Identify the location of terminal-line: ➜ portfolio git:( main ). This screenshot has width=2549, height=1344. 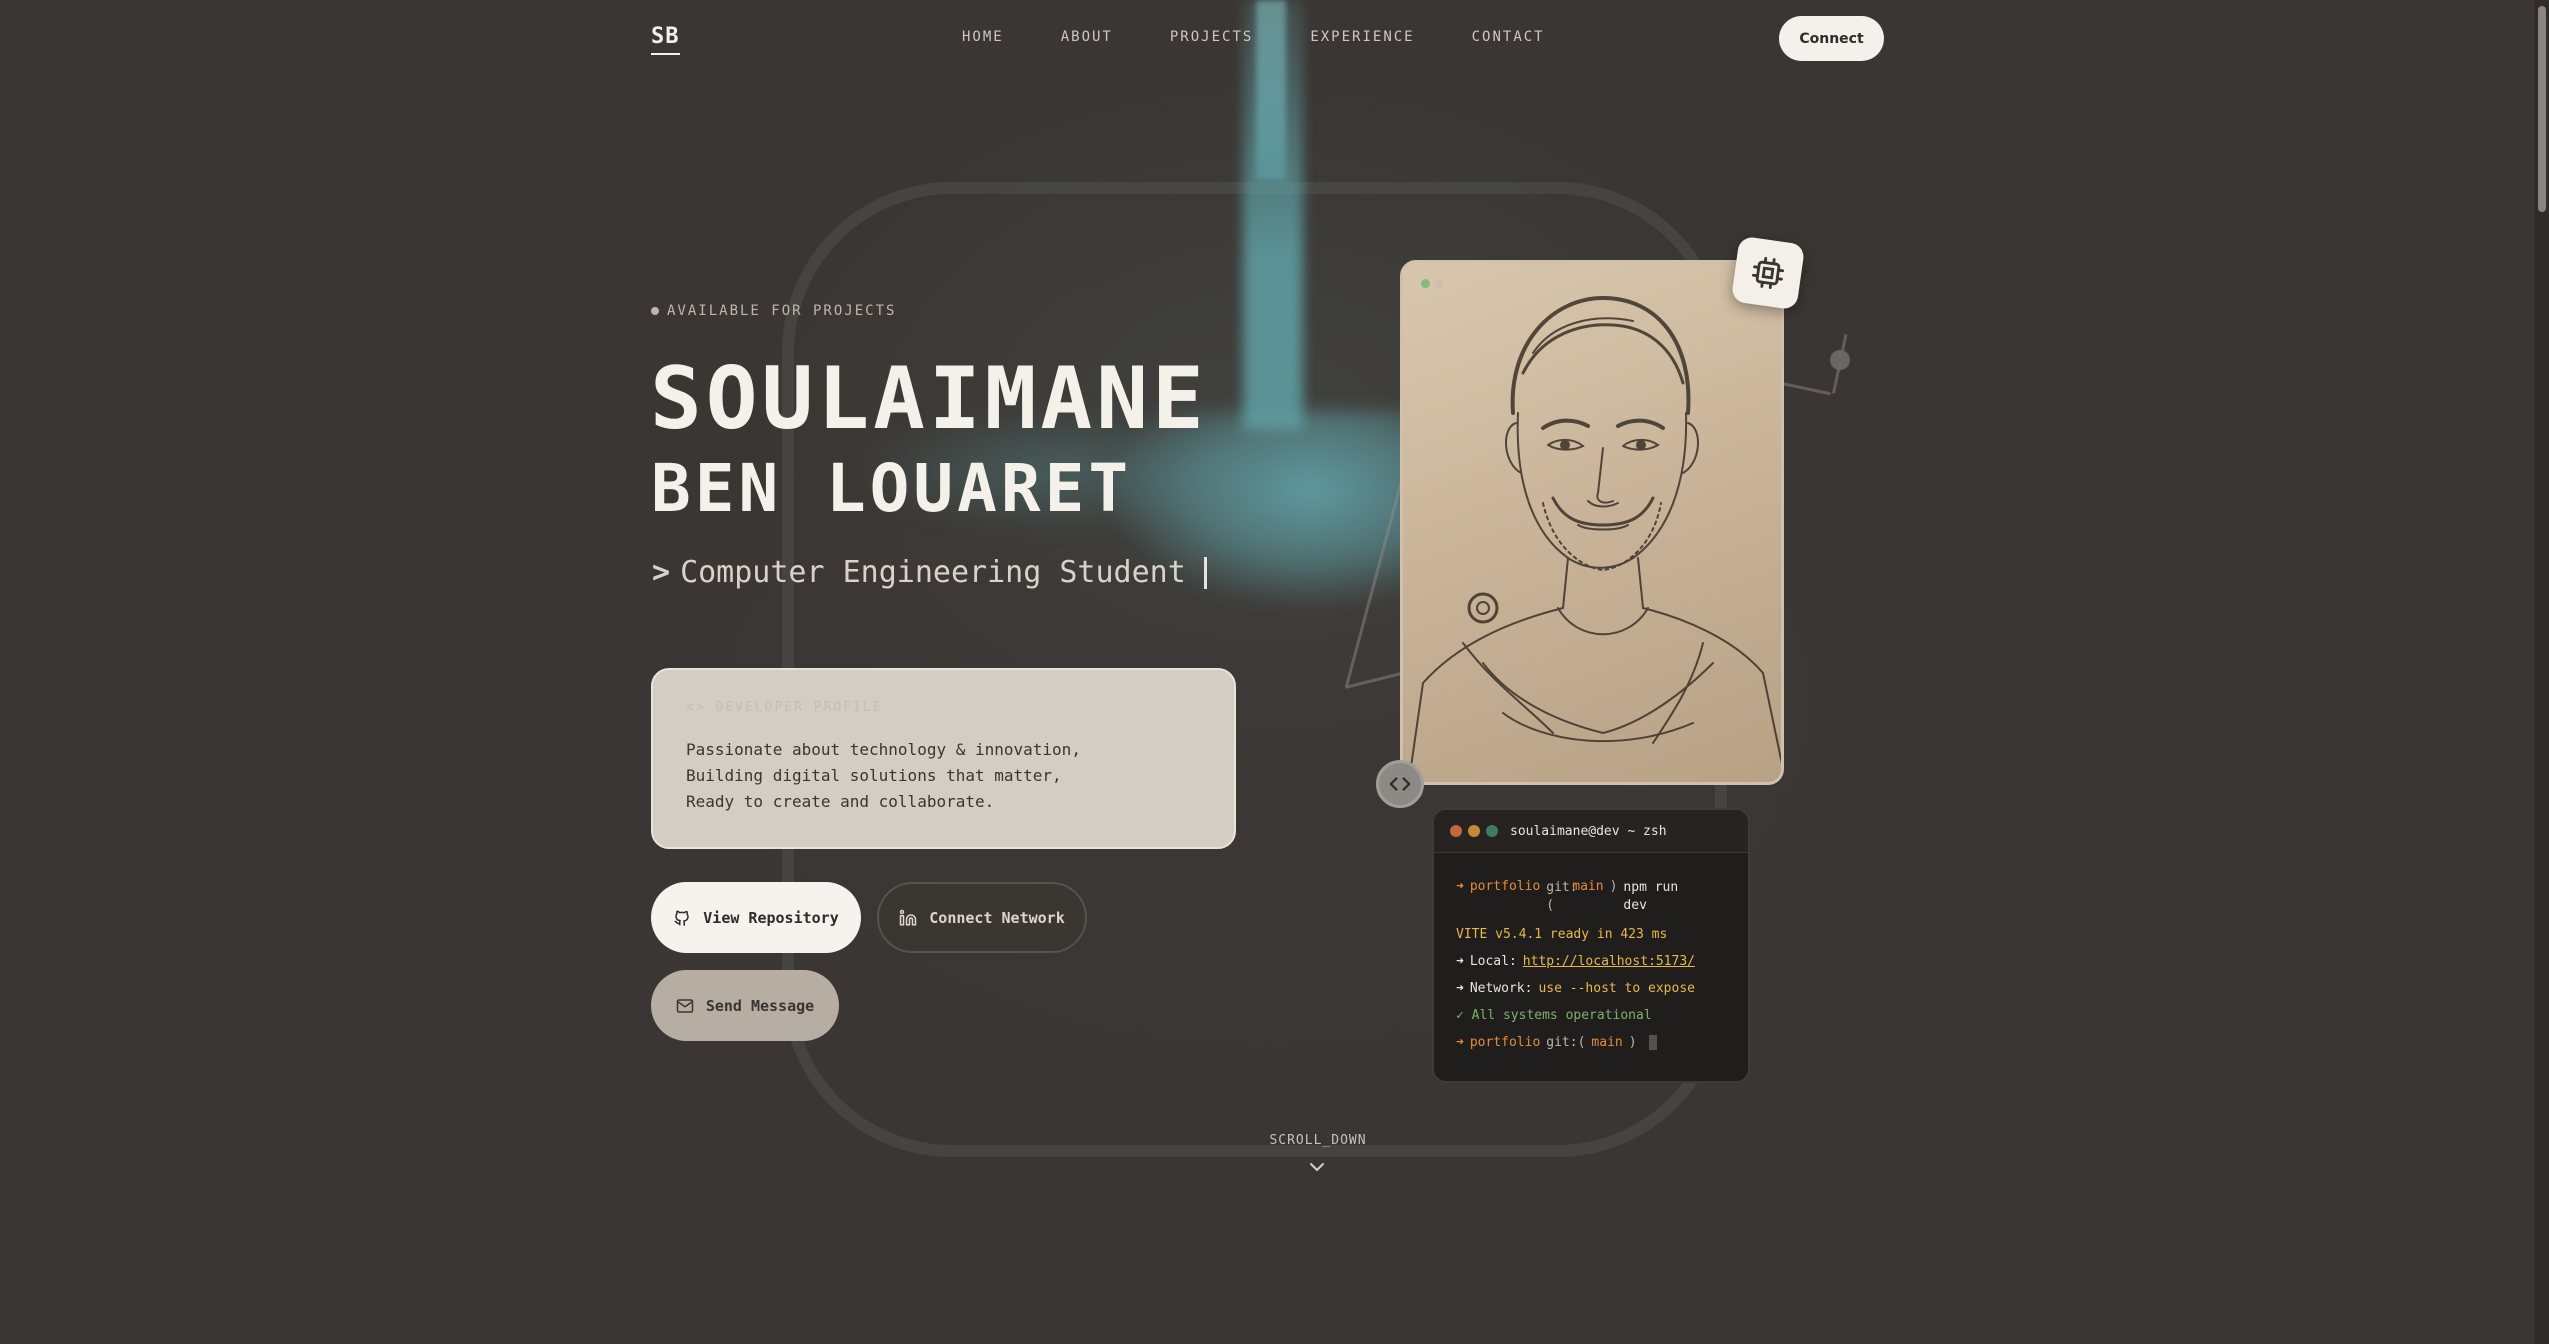
(1591, 1042).